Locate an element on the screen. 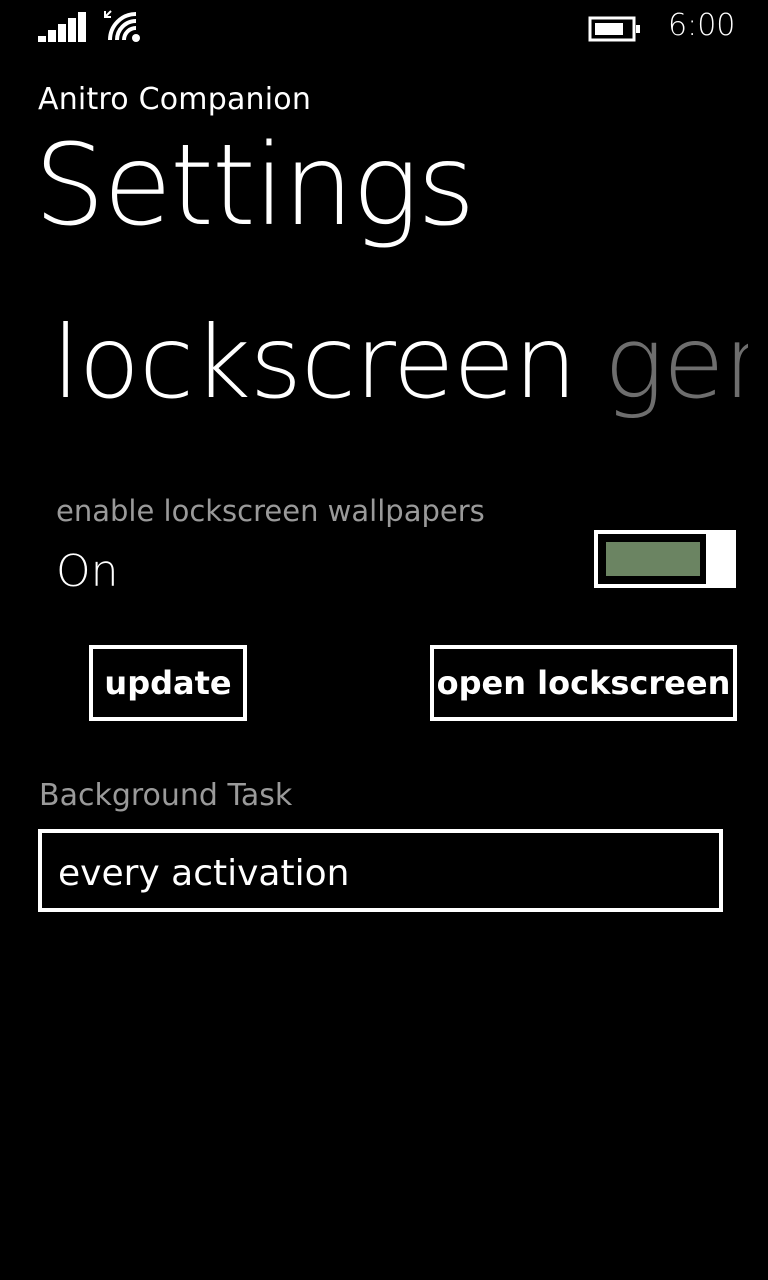  pivot-item-lockscreen: lockscreen is located at coordinates (314, 362).